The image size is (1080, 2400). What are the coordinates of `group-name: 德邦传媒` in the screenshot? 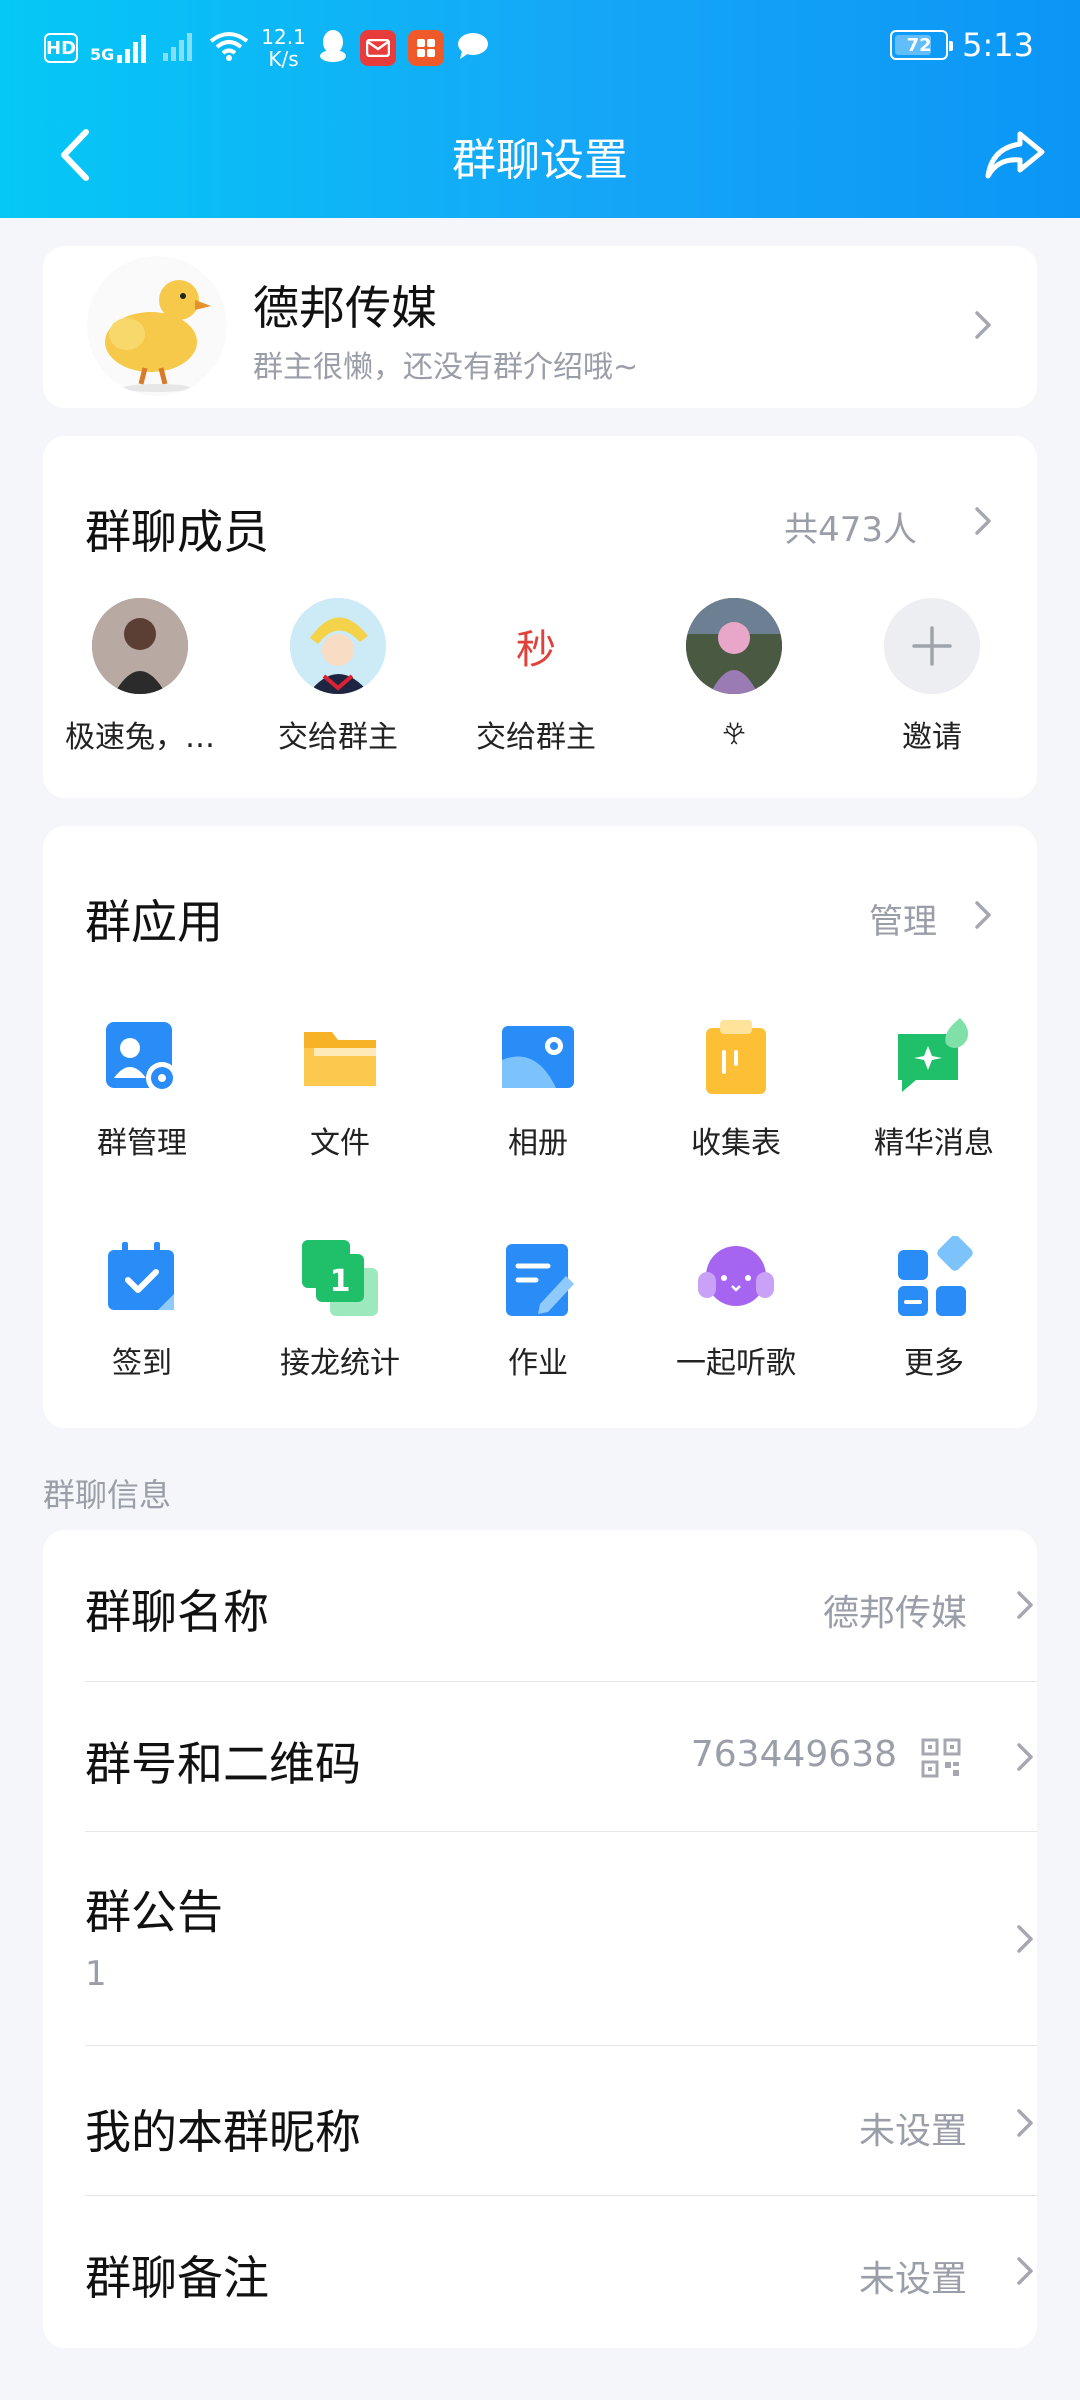 It's located at (345, 308).